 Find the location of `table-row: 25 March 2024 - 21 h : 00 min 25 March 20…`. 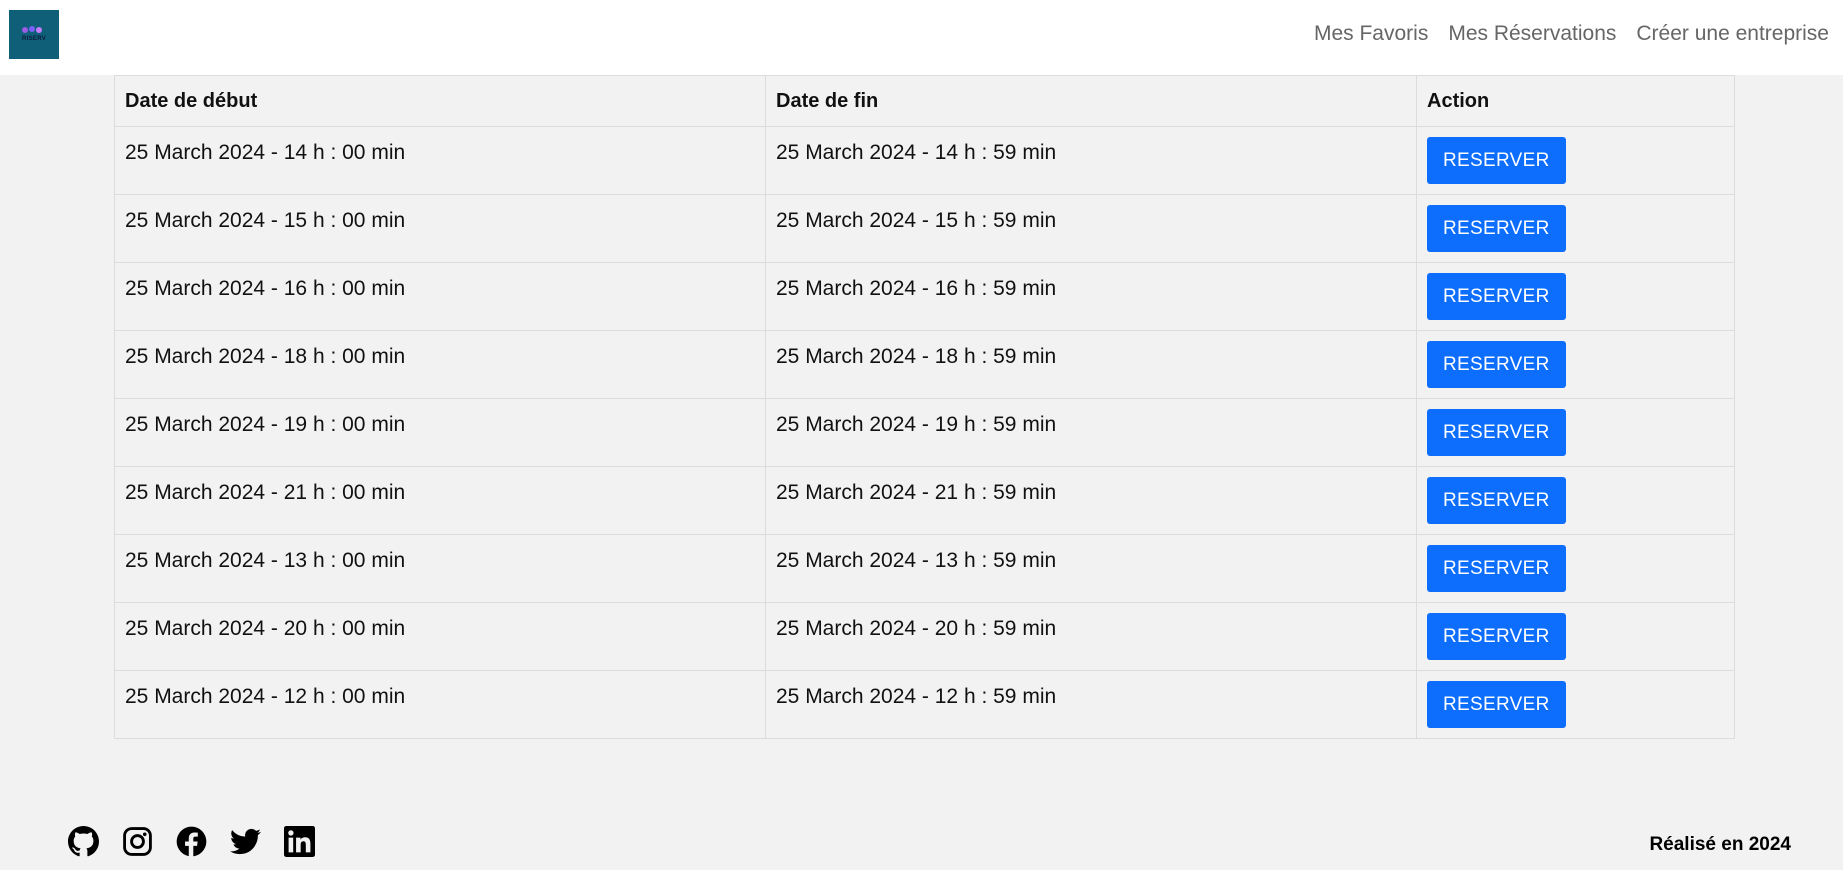

table-row: 25 March 2024 - 21 h : 00 min 25 March 20… is located at coordinates (924, 500).